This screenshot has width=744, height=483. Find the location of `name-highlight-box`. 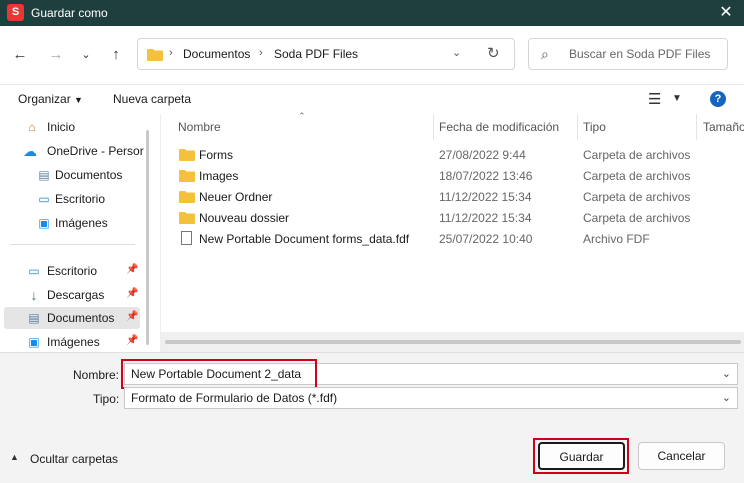

name-highlight-box is located at coordinates (219, 374).